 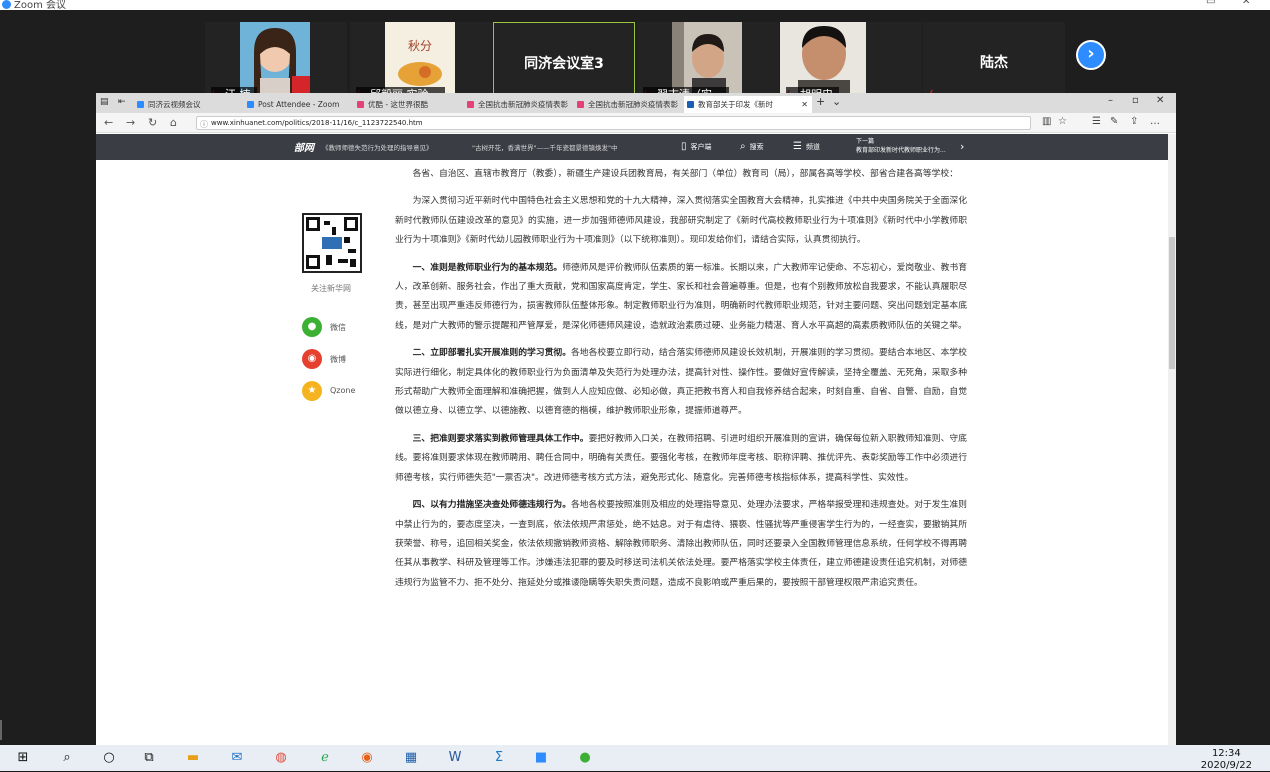 I want to click on maximize-icon: ▫, so click(x=1135, y=100).